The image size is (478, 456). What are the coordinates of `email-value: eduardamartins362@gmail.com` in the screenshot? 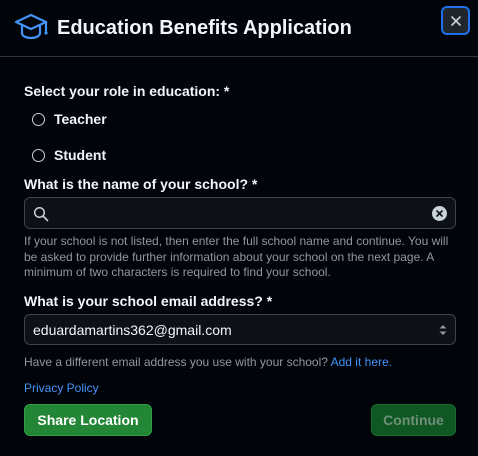 It's located at (132, 330).